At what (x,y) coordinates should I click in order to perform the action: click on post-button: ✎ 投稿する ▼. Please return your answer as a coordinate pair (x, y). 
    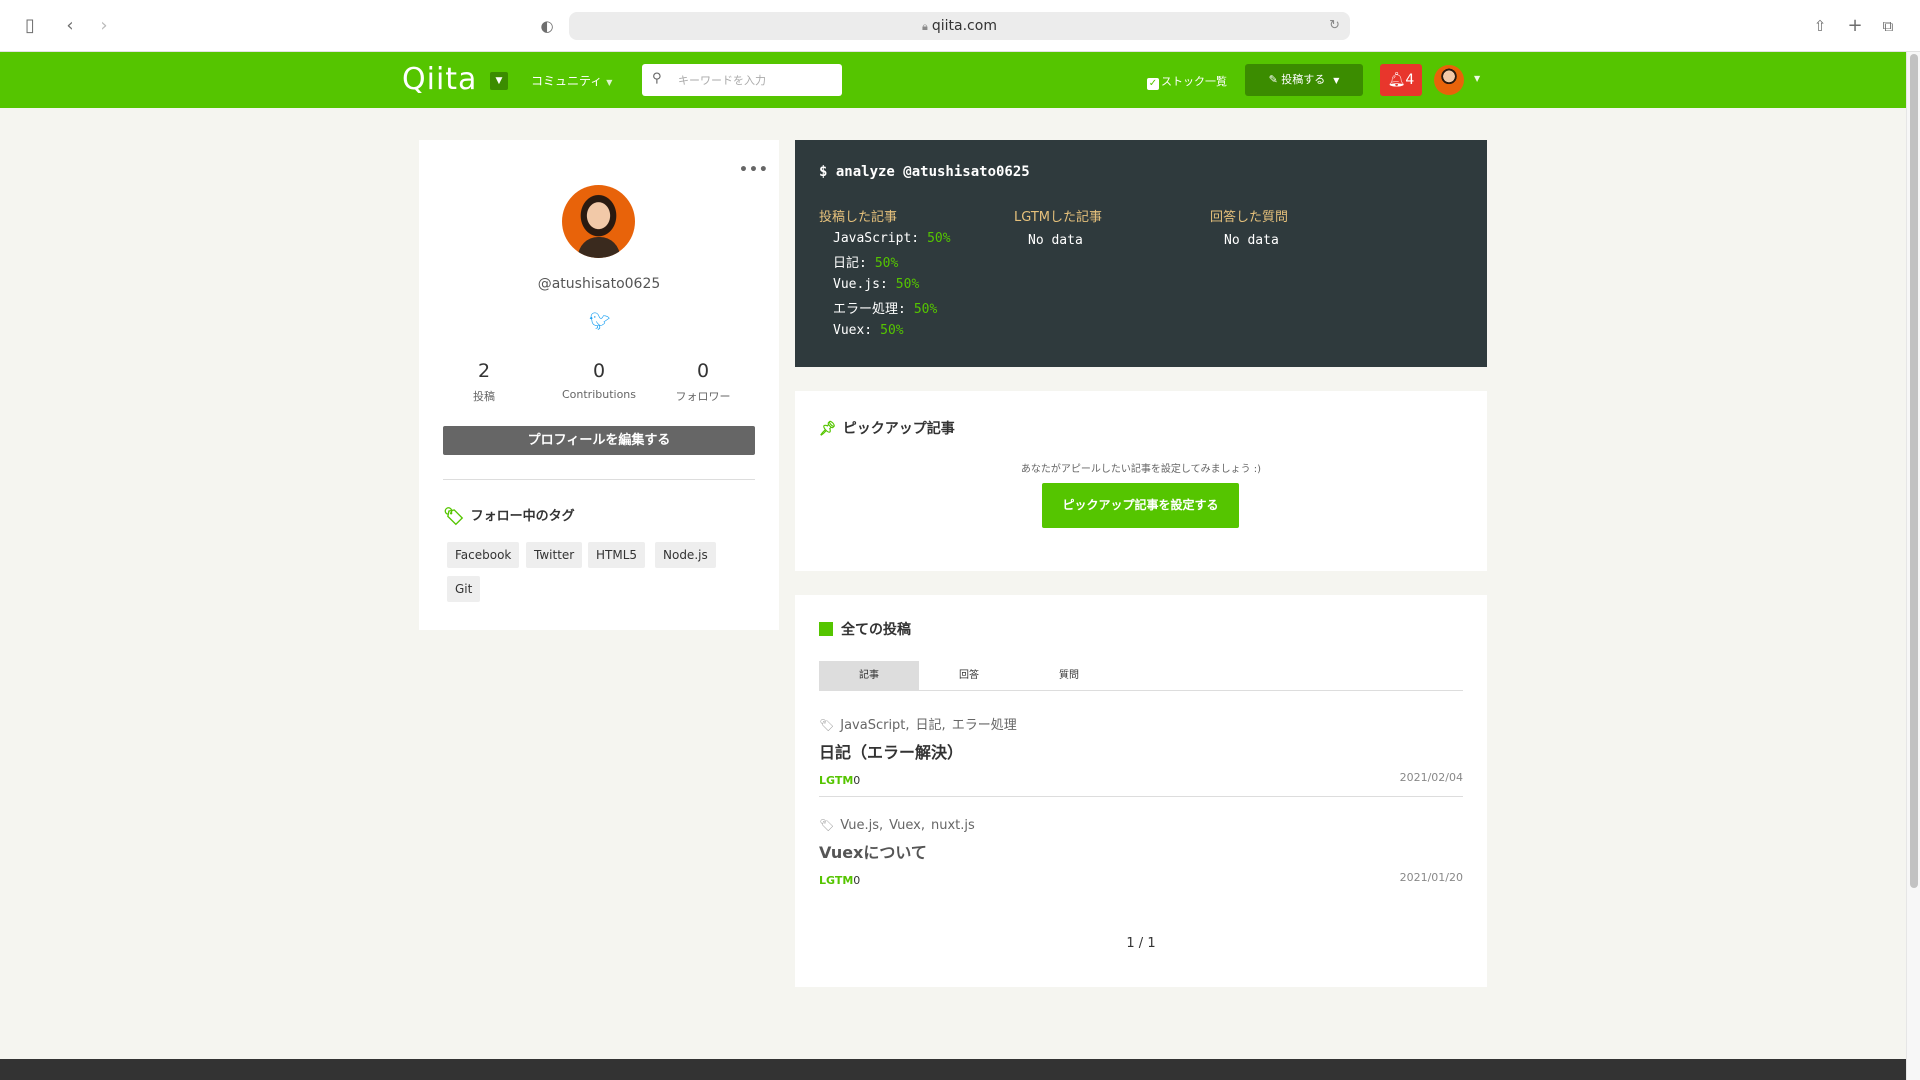
    Looking at the image, I should click on (1304, 80).